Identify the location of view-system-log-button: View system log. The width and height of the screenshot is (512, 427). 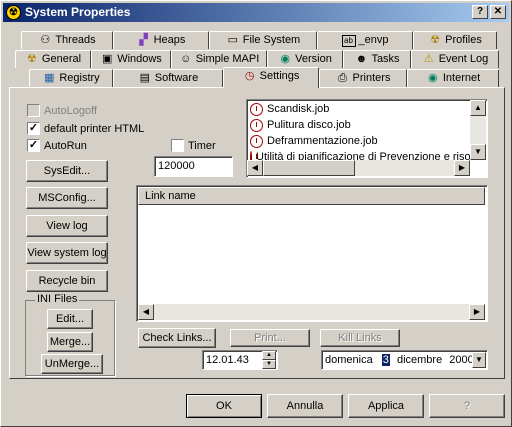
(67, 253).